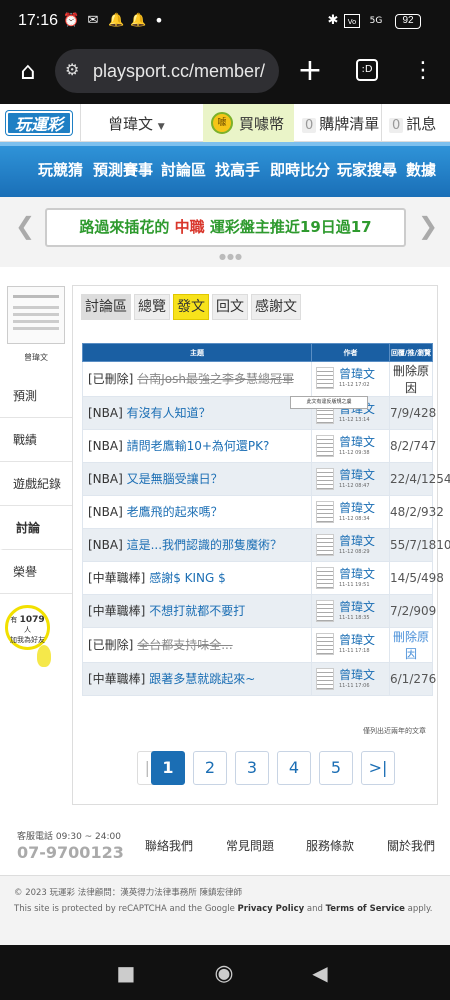  What do you see at coordinates (421, 169) in the screenshot?
I see `nav-item-stats: 數據` at bounding box center [421, 169].